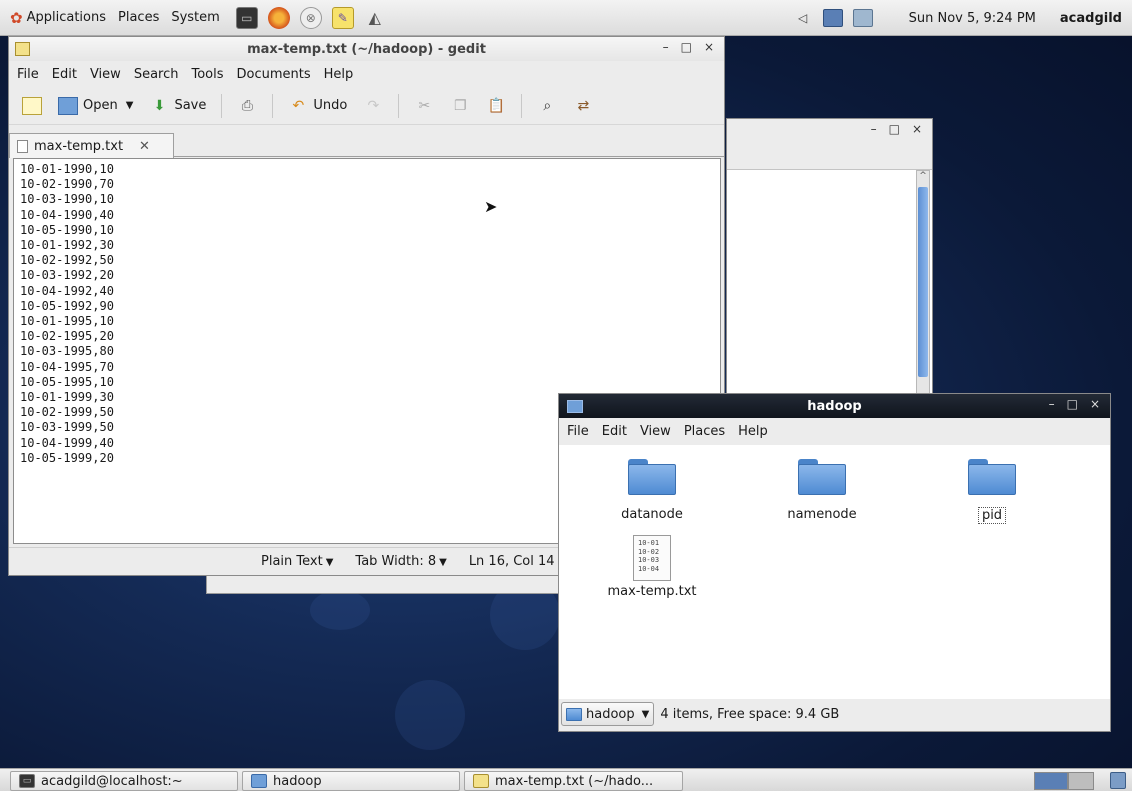 This screenshot has height=791, width=1132. I want to click on trash-icon, so click(1118, 780).